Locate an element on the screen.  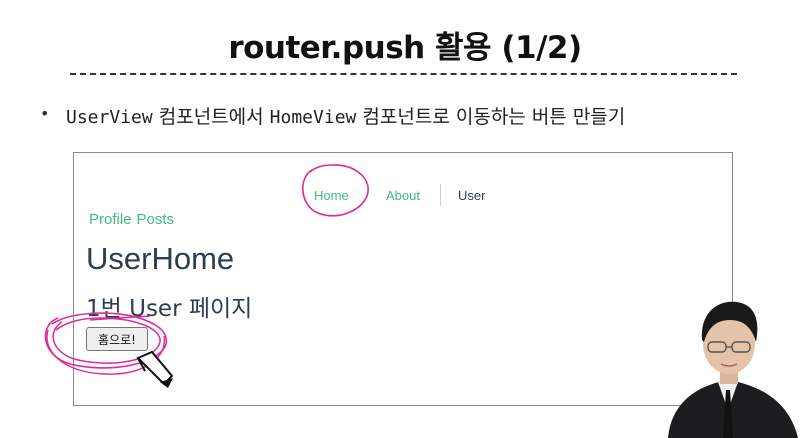
subnav-link-posts: Posts is located at coordinates (156, 219).